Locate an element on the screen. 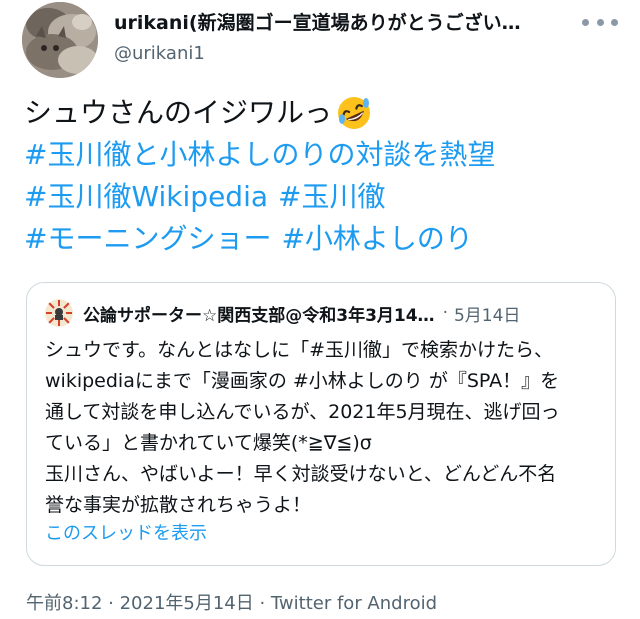 This screenshot has height=619, width=640. author-avatar is located at coordinates (60, 40).